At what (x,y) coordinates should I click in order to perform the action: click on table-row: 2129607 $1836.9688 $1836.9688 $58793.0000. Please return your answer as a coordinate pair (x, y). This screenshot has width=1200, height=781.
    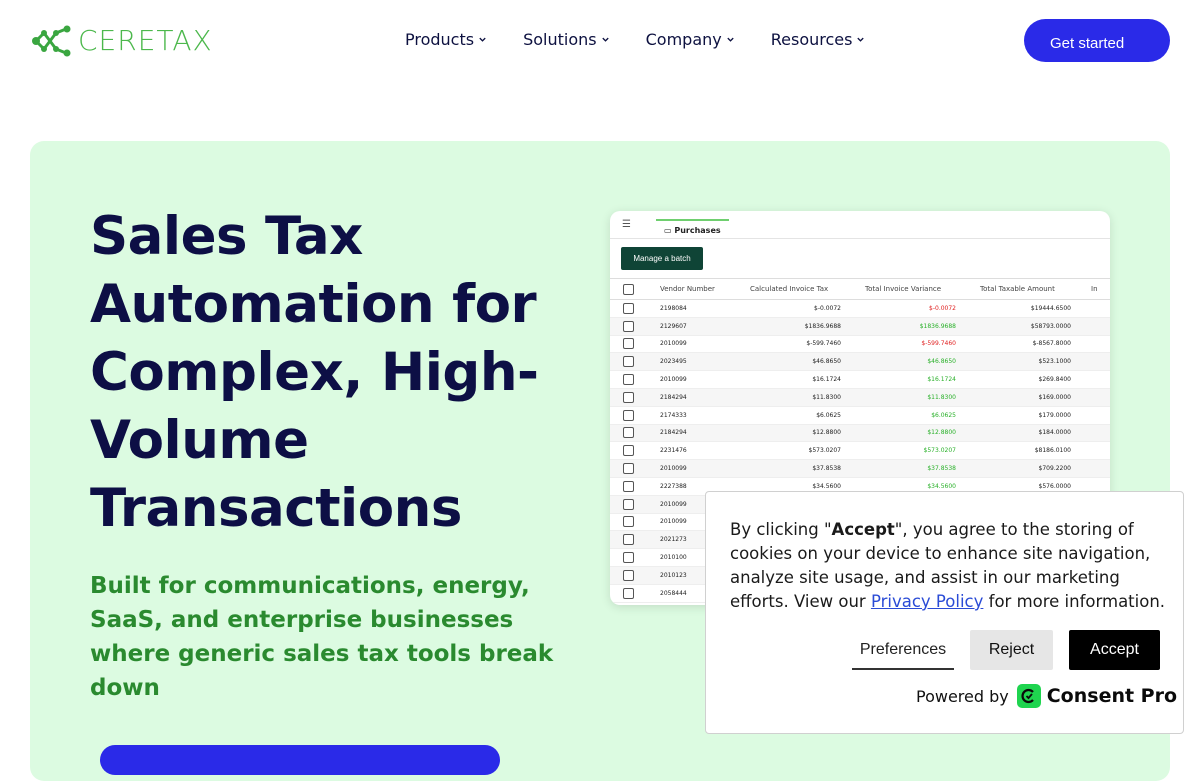
    Looking at the image, I should click on (860, 326).